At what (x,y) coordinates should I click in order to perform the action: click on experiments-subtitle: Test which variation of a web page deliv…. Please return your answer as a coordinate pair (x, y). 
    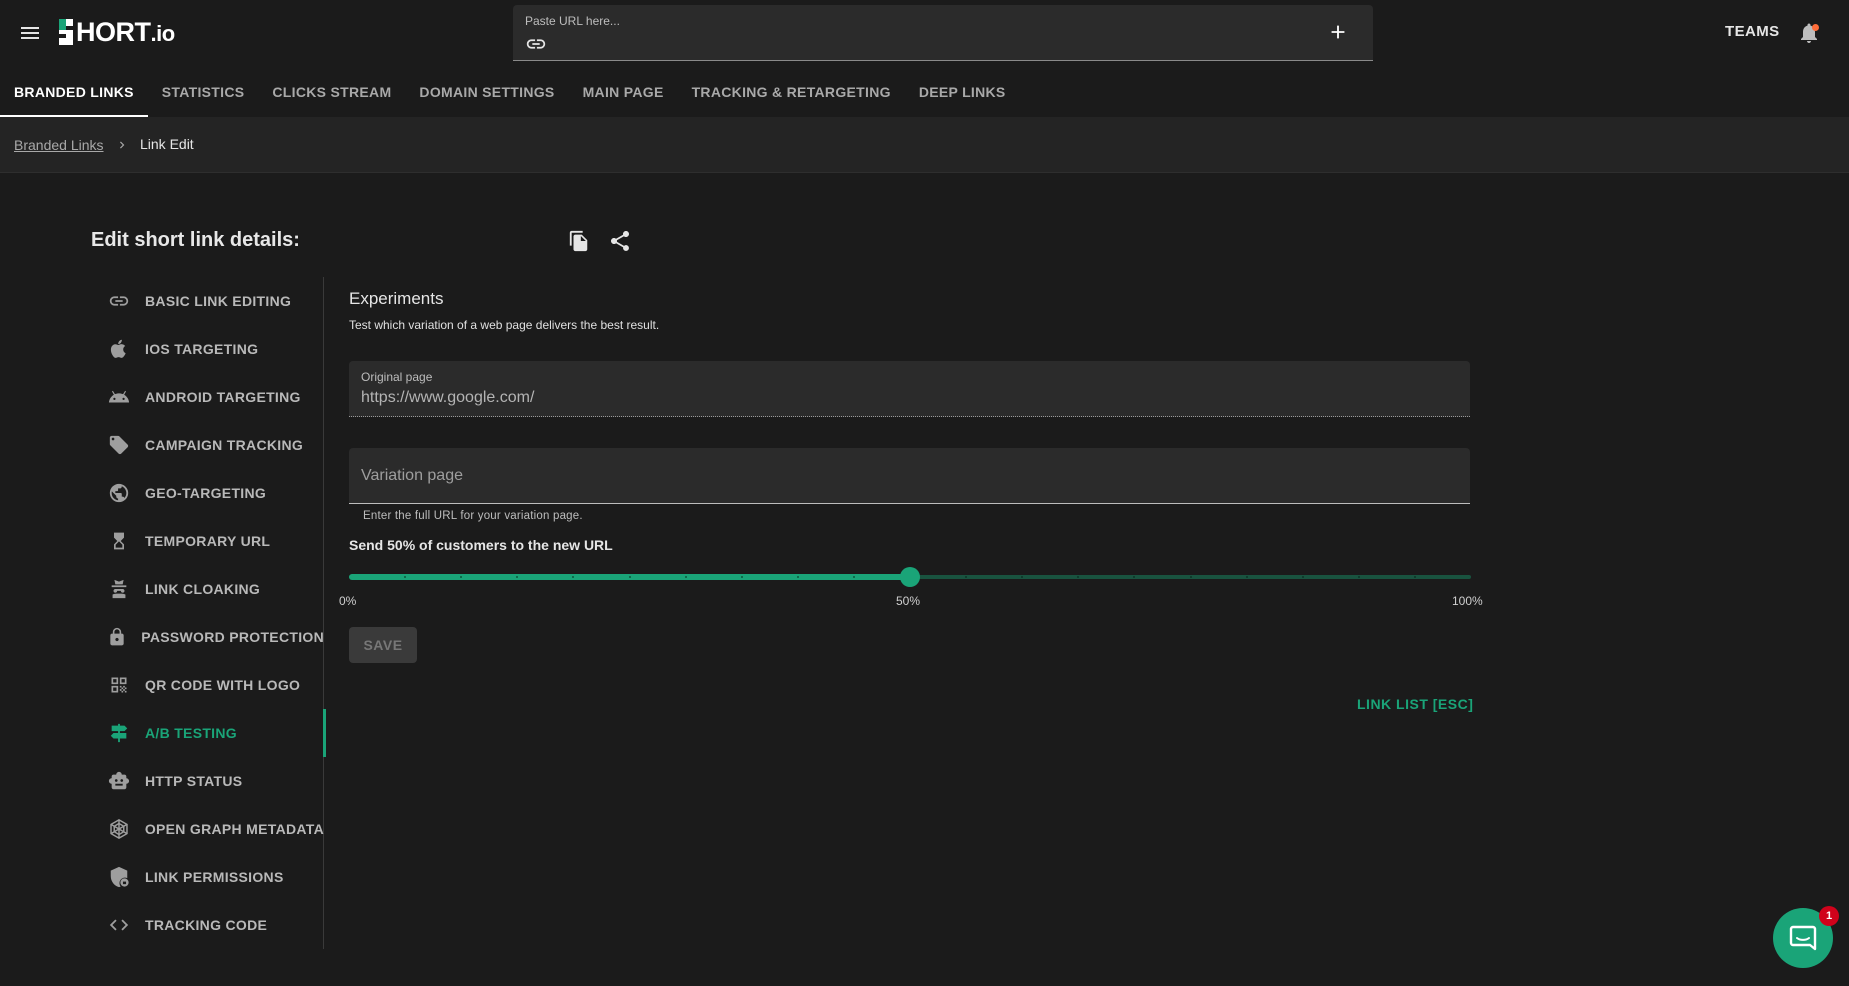
    Looking at the image, I should click on (504, 325).